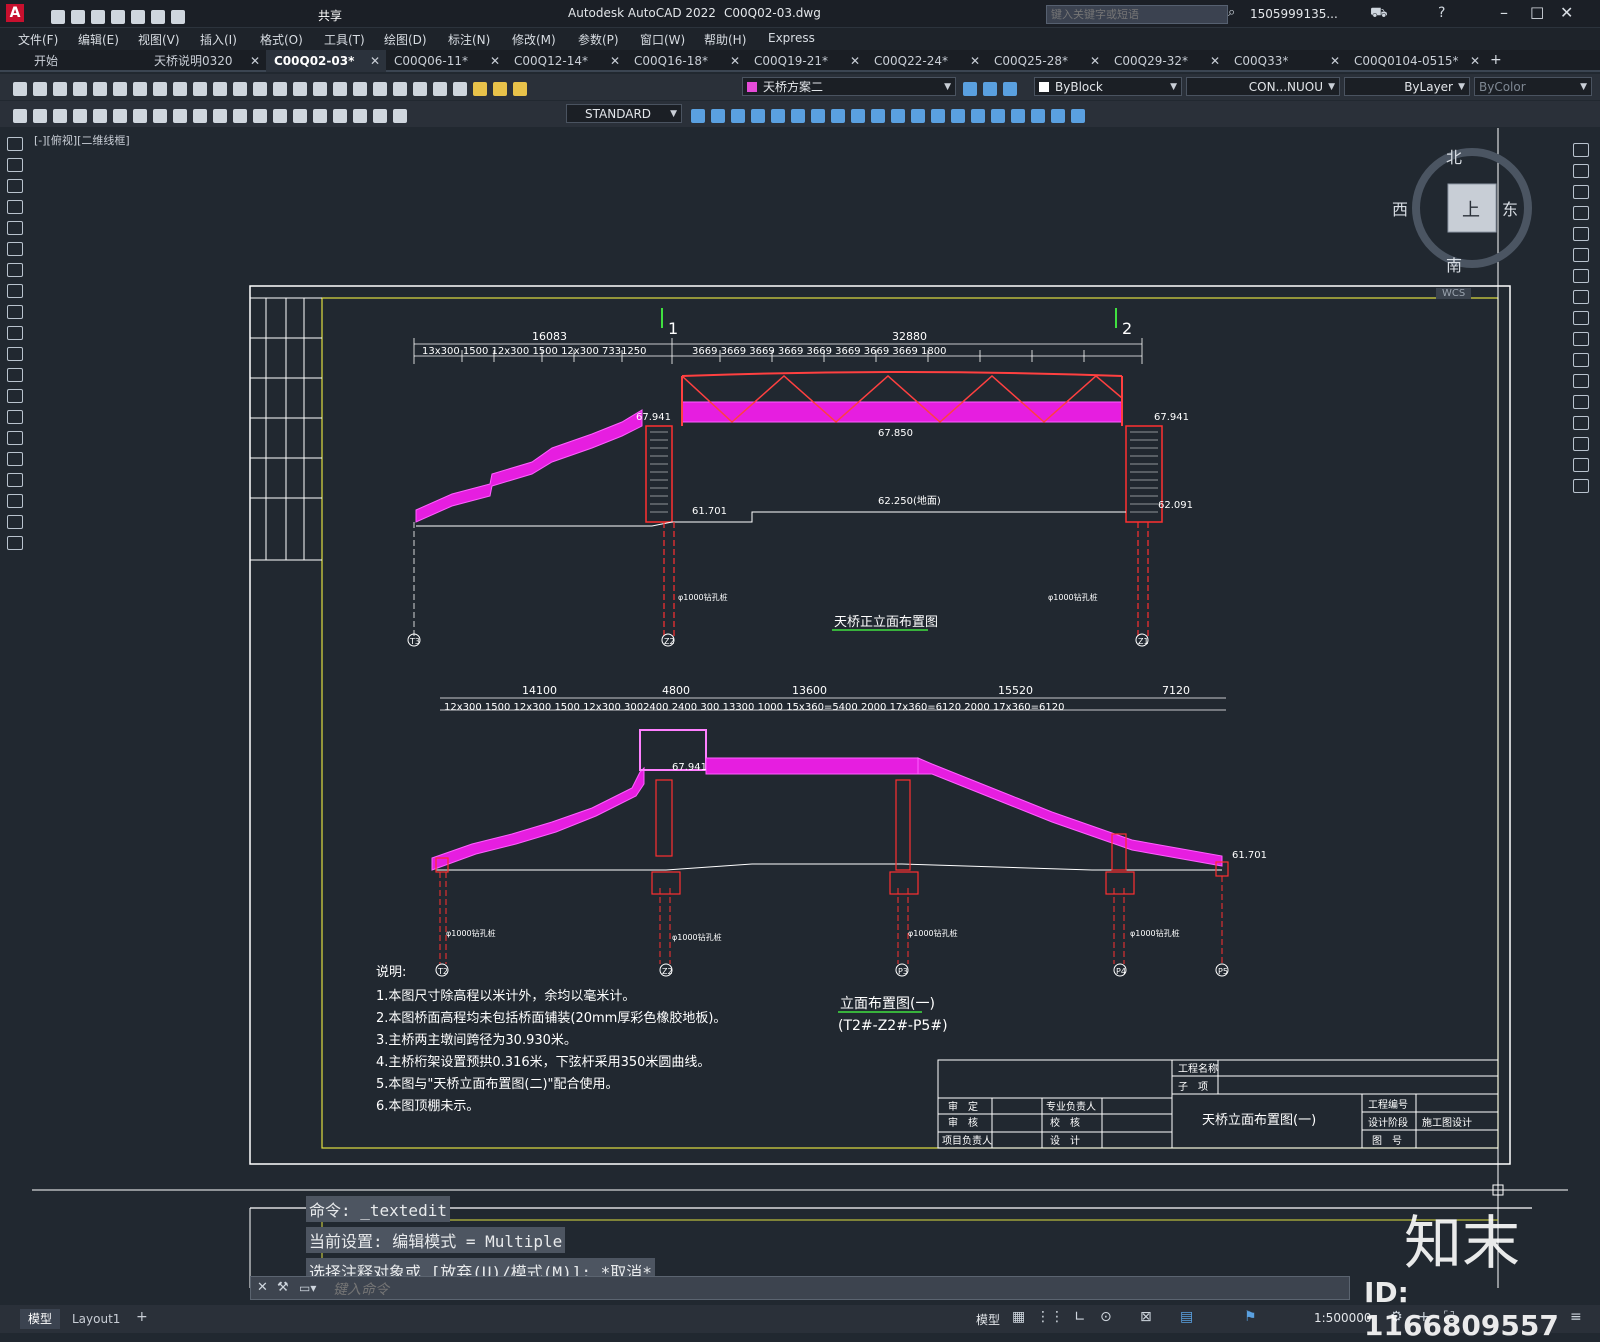 This screenshot has width=1600, height=1342. Describe the element at coordinates (118, 16) in the screenshot. I see `save-as-icon` at that location.